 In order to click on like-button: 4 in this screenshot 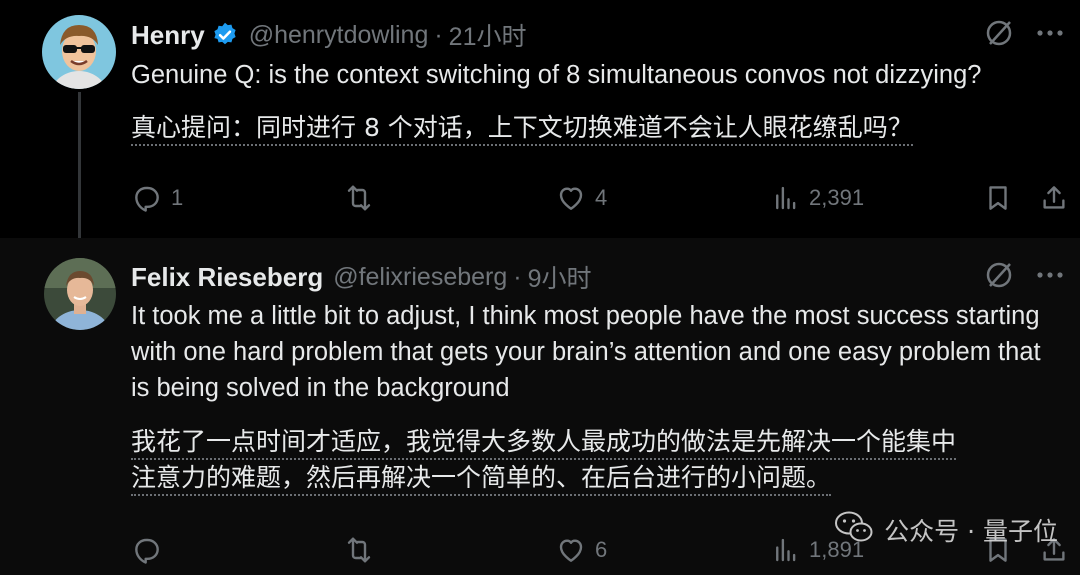, I will do `click(581, 198)`.